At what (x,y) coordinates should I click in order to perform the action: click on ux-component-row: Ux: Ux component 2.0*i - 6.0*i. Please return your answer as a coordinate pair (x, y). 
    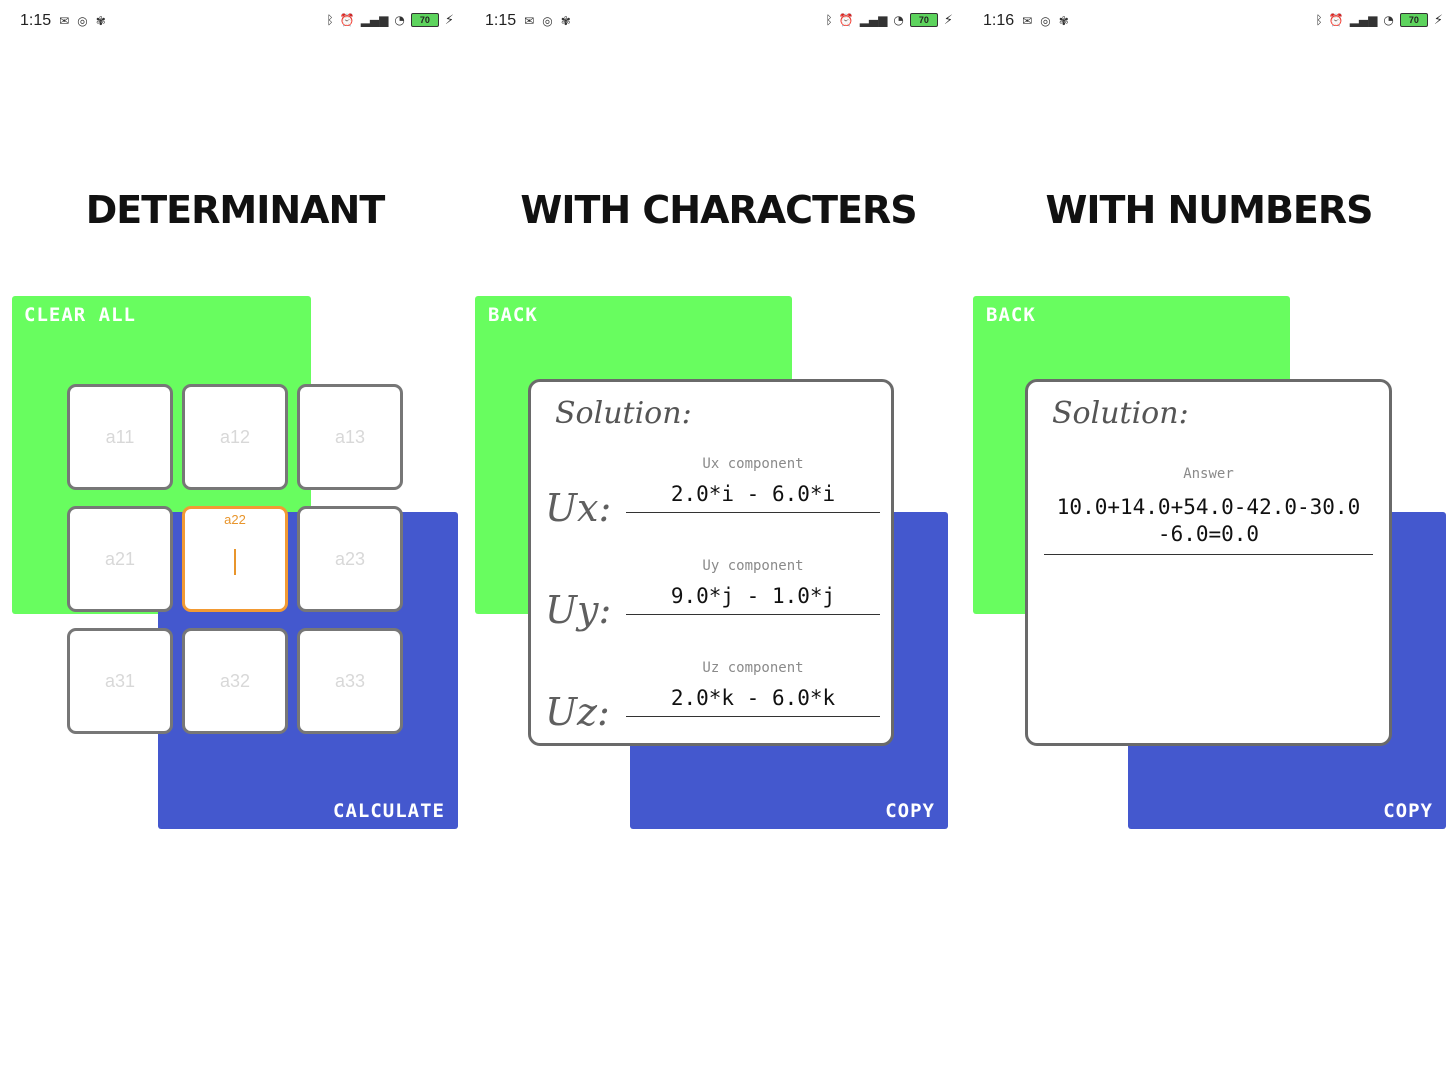
    Looking at the image, I should click on (711, 501).